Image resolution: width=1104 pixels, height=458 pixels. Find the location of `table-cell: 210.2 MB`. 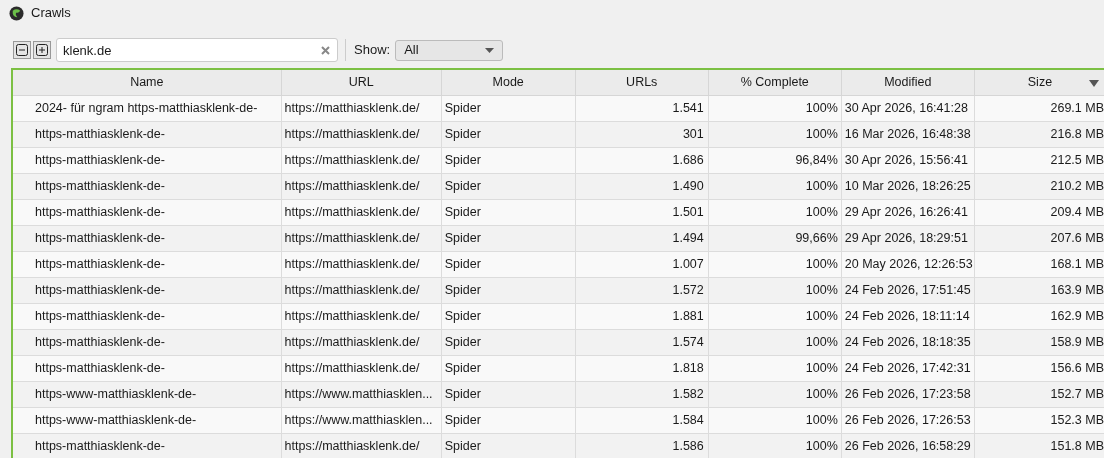

table-cell: 210.2 MB is located at coordinates (1039, 186).